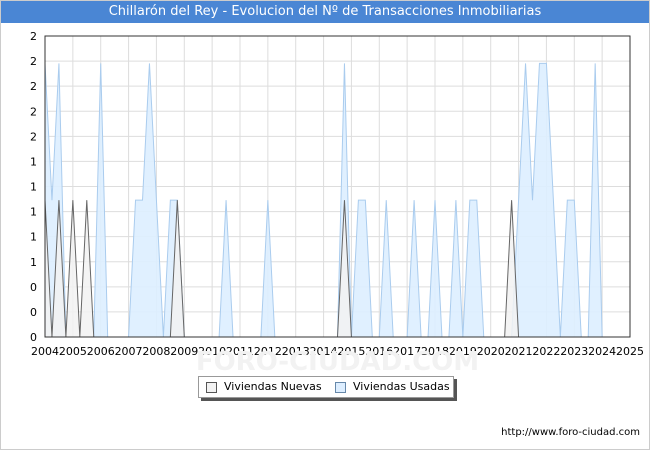  Describe the element at coordinates (546, 351) in the screenshot. I see `x-tick-label: 2022` at that location.